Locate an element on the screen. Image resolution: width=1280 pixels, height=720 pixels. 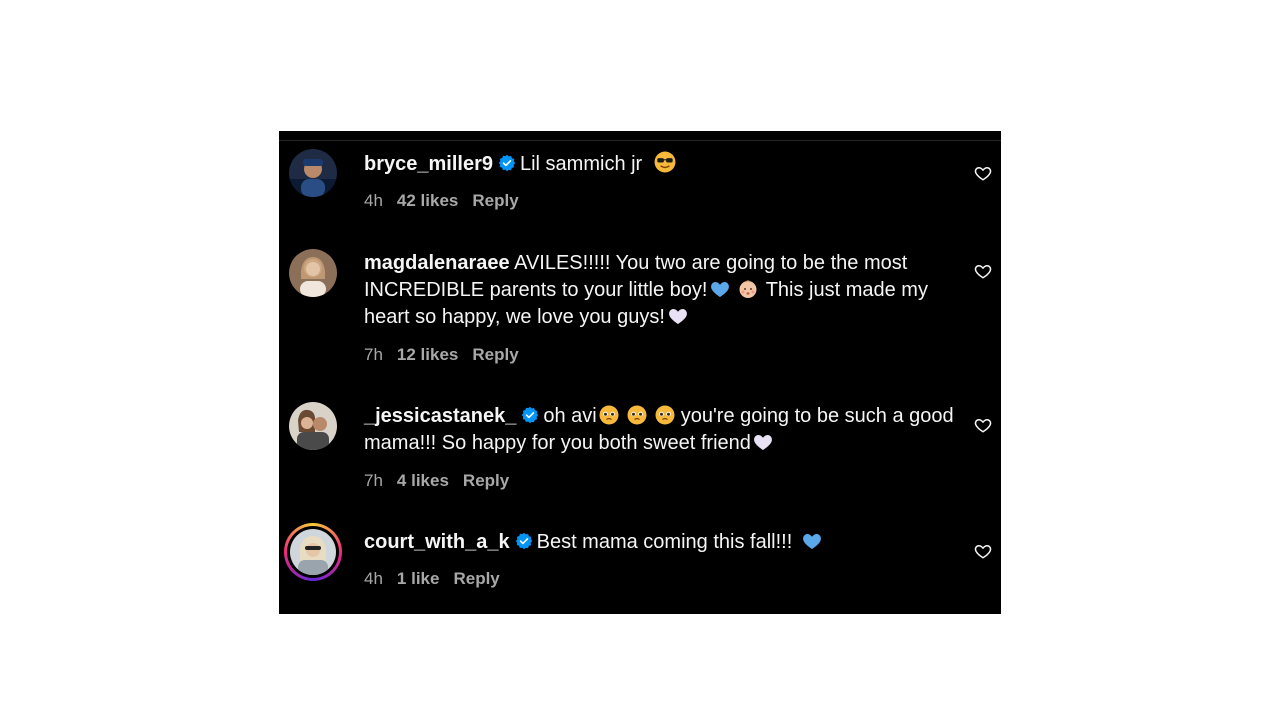
comment-meta: 4h 1 like Reply is located at coordinates (439, 579).